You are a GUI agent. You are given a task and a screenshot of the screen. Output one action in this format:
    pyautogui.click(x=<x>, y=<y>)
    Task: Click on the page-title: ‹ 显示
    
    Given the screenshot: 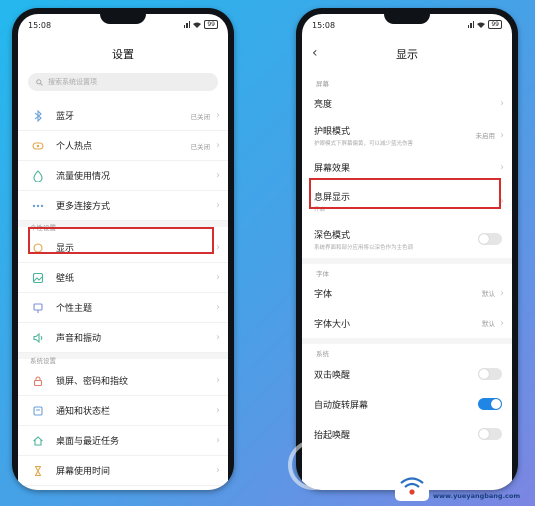 What is the action you would take?
    pyautogui.click(x=407, y=57)
    